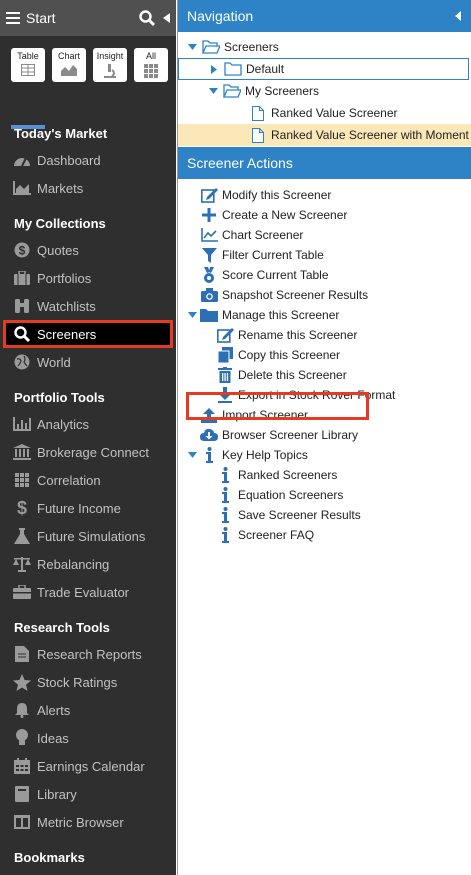  What do you see at coordinates (273, 255) in the screenshot?
I see `action-label: Filter Current Table` at bounding box center [273, 255].